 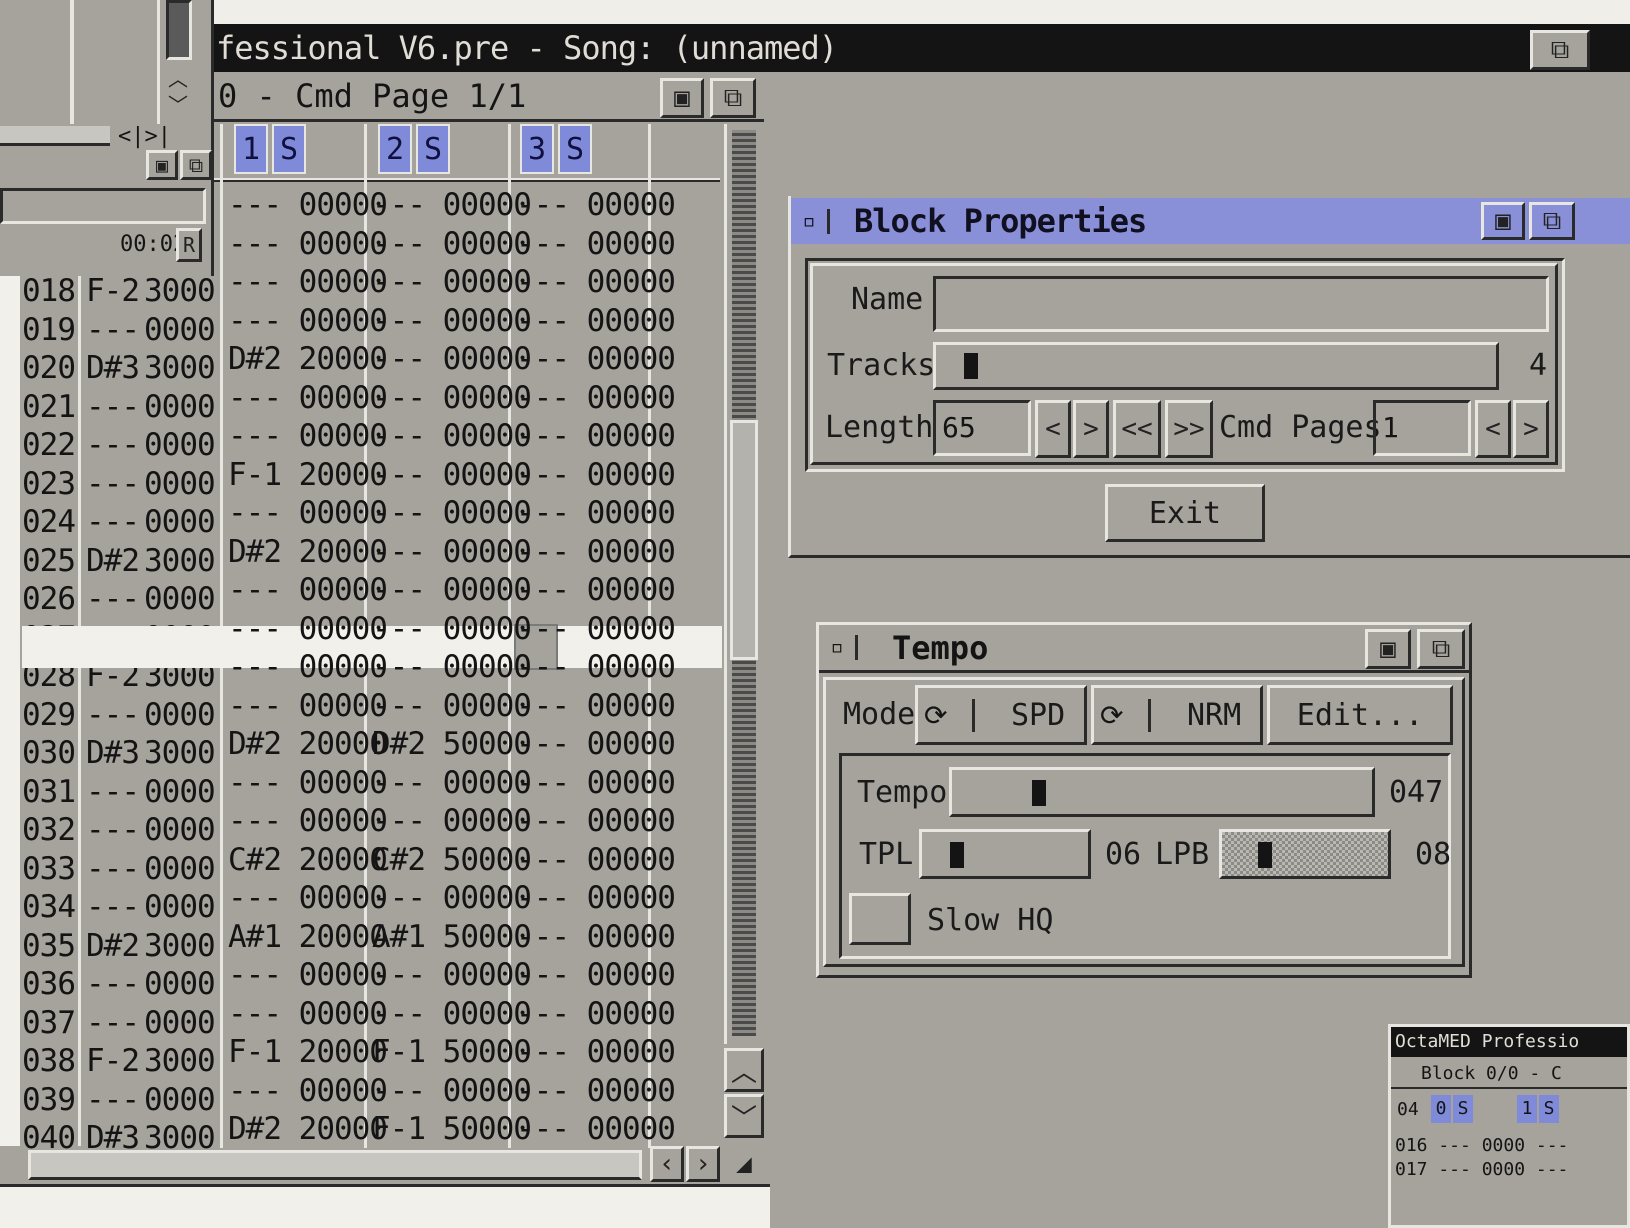 I want to click on track-1-solo: S, so click(x=289, y=149).